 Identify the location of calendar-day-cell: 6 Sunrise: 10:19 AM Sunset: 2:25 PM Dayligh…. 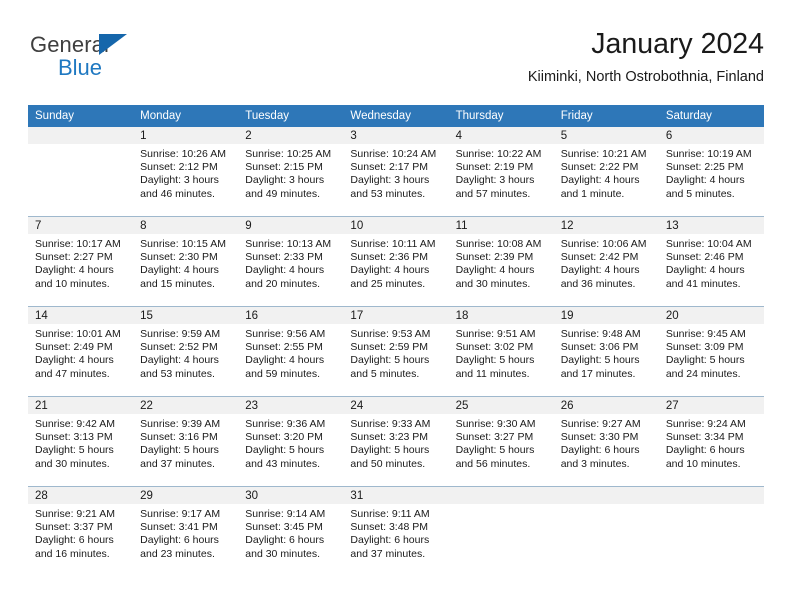
(711, 172).